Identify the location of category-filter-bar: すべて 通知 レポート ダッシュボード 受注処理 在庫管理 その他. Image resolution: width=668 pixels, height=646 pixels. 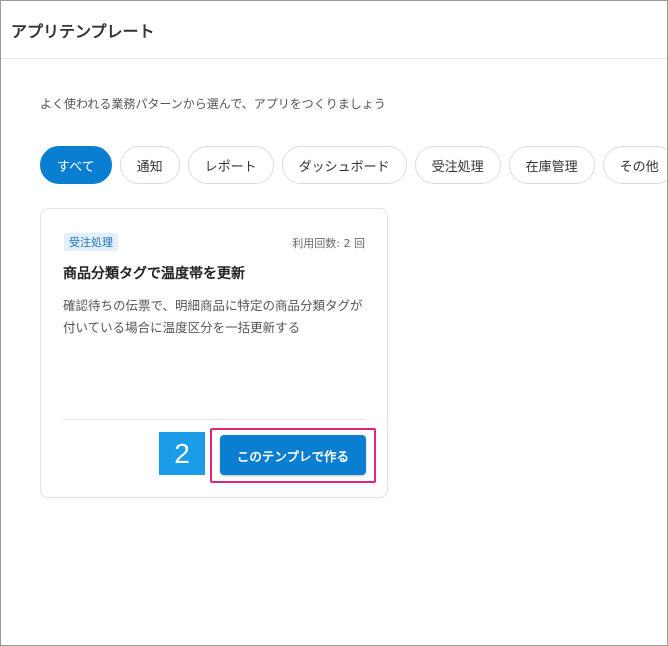
(353, 165).